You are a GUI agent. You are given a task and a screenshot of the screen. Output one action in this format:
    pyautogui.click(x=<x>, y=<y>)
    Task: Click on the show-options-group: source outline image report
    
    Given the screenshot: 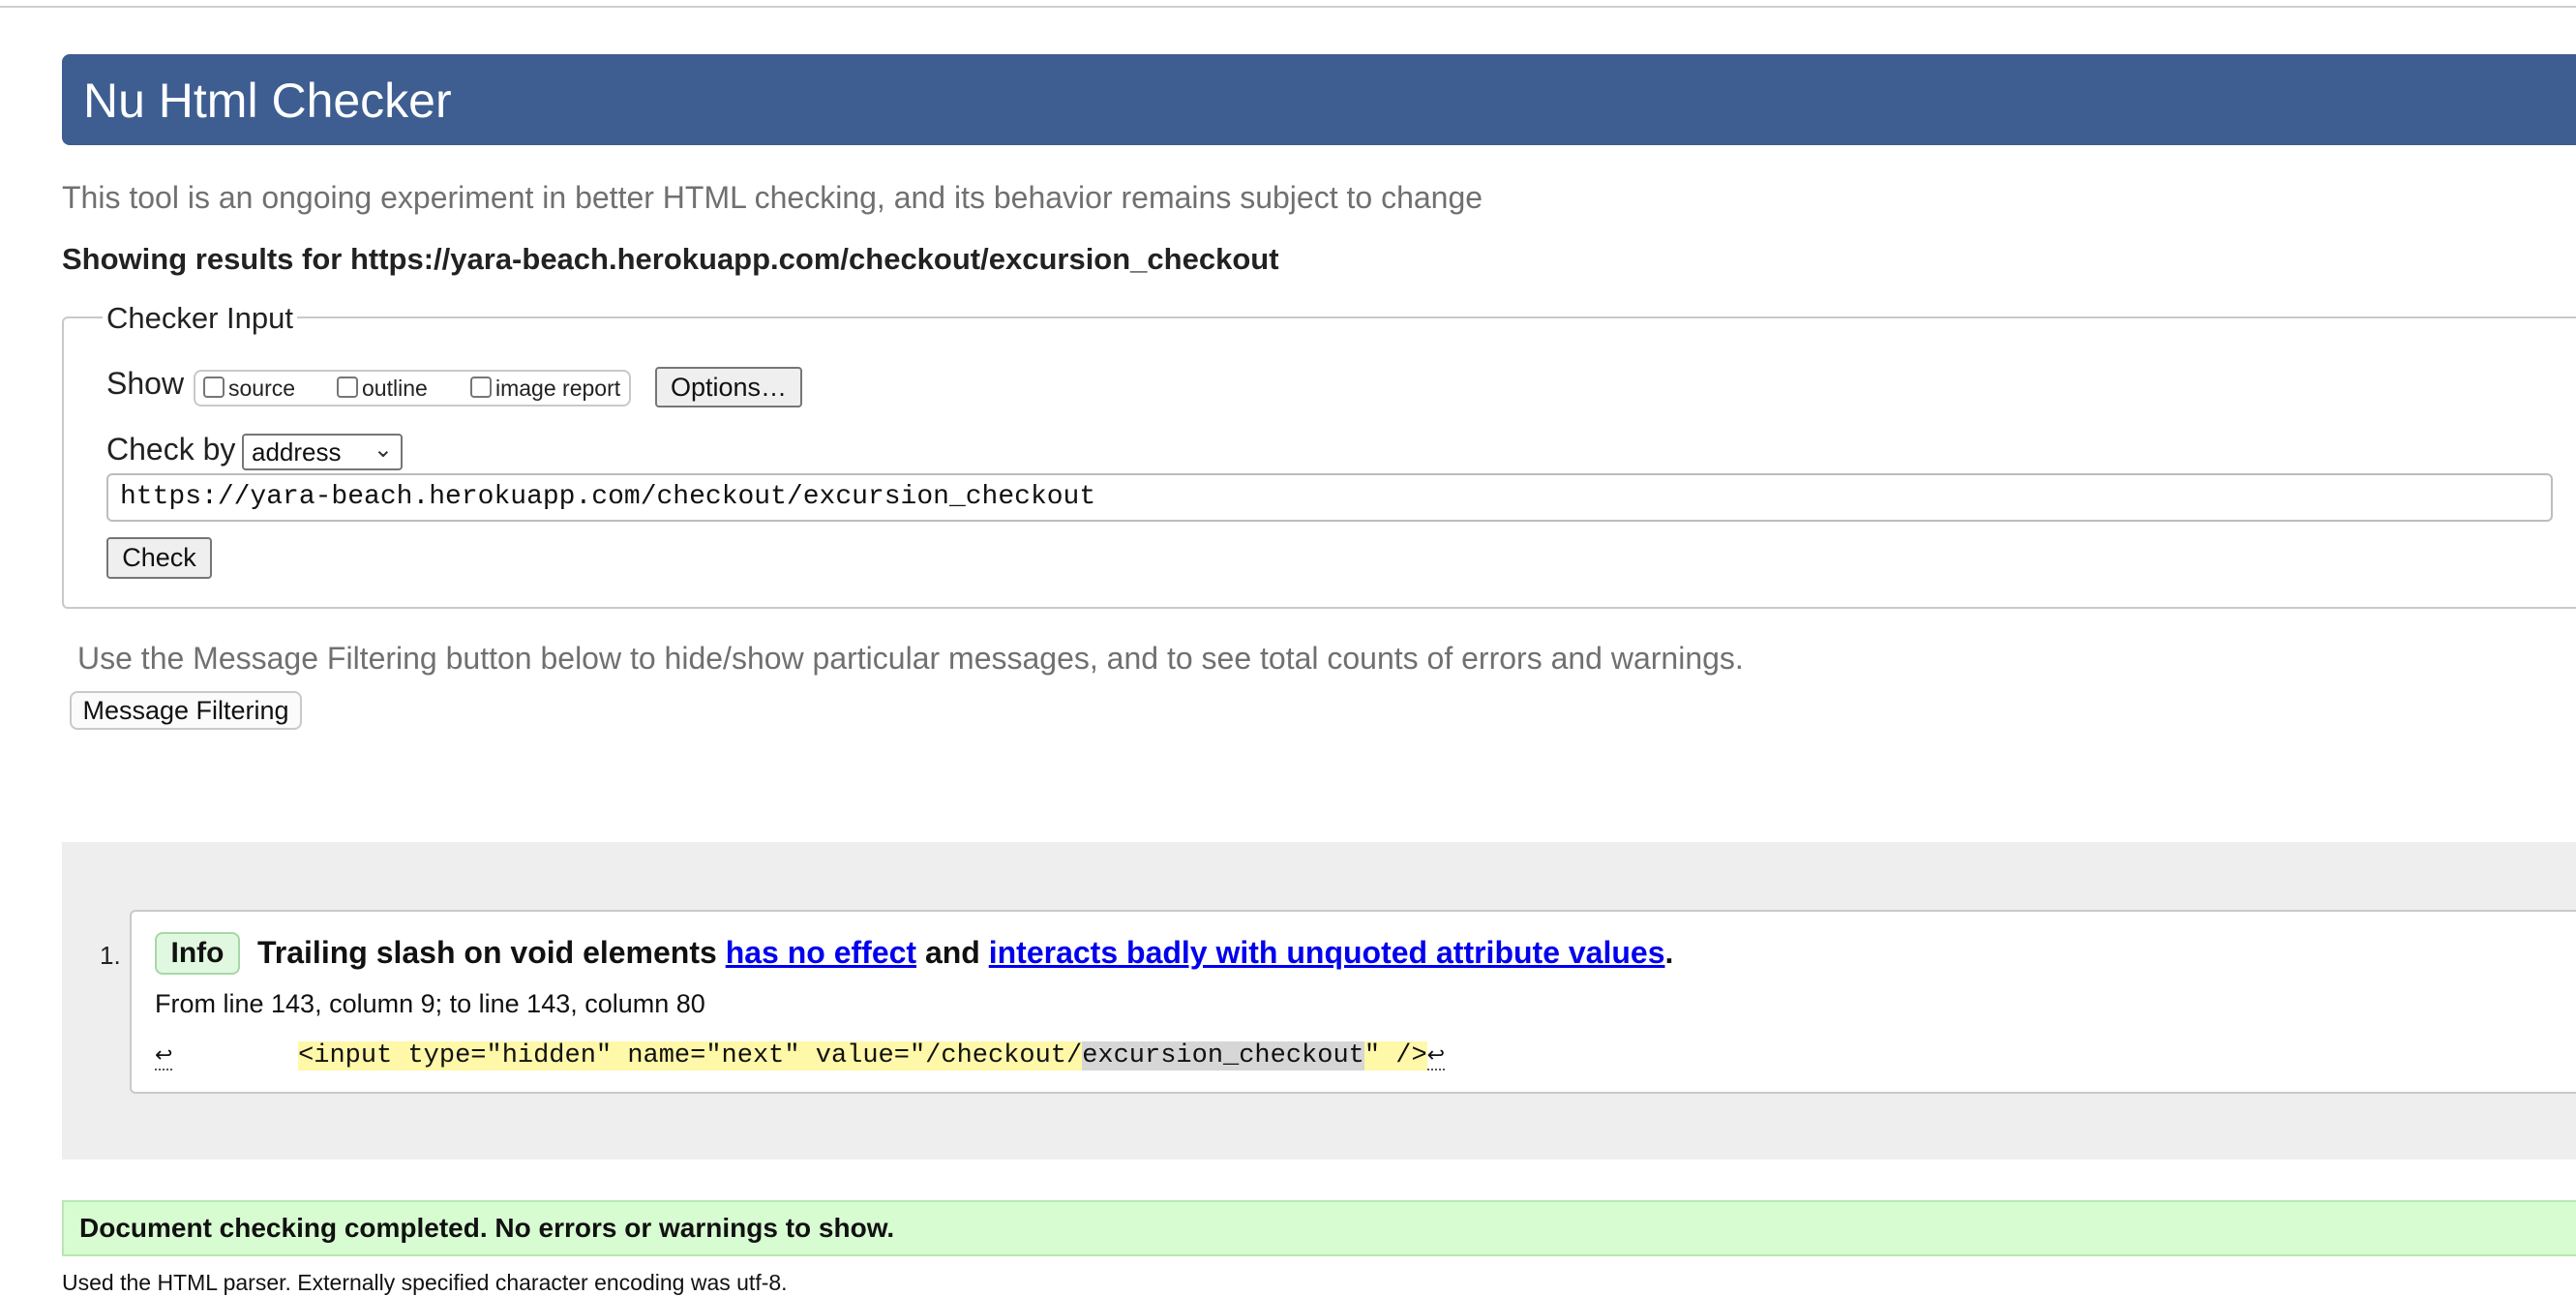 What is the action you would take?
    pyautogui.click(x=412, y=388)
    